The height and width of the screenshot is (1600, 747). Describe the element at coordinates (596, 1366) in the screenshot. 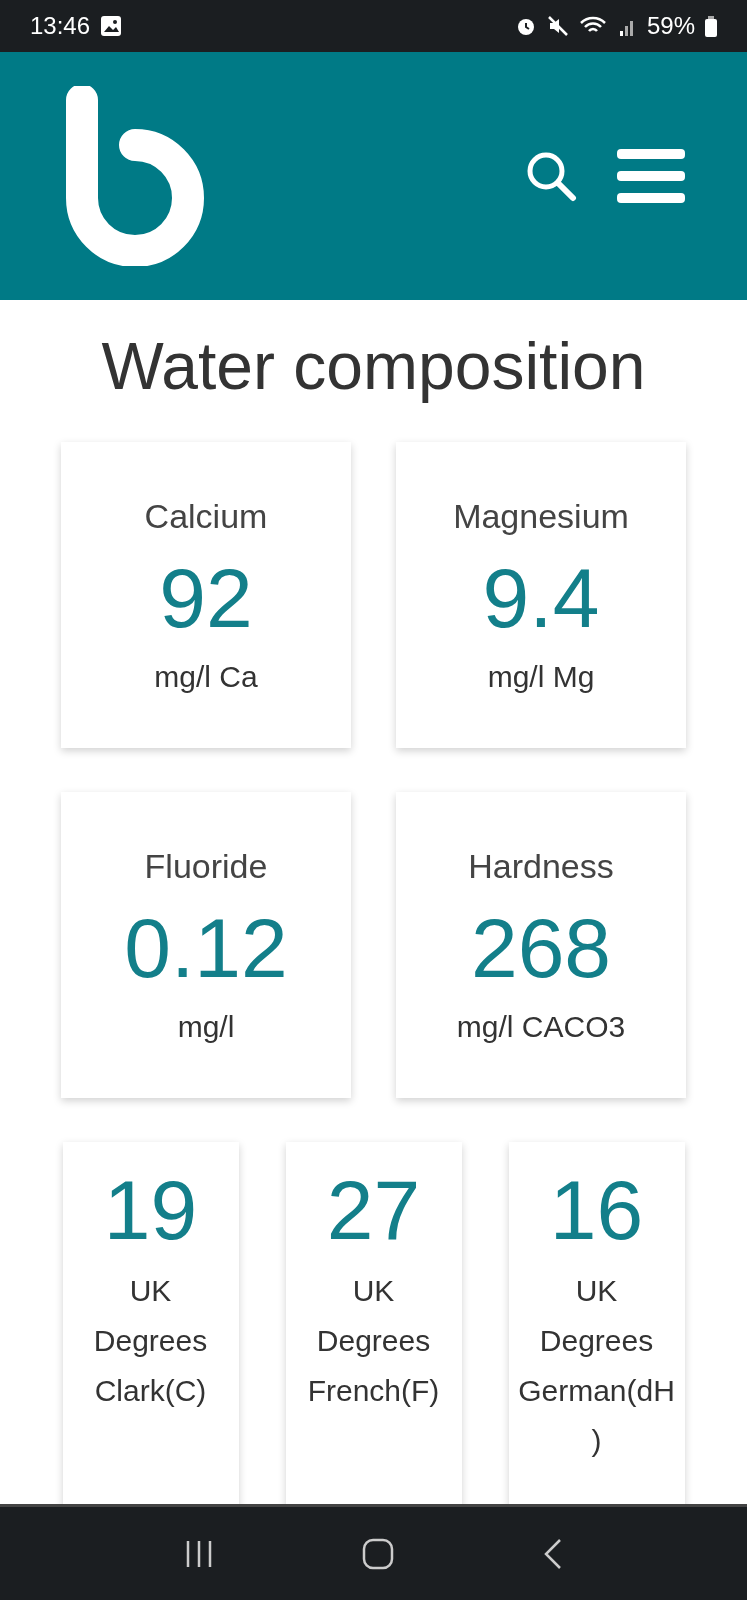

I see `hardness-unit: UK Degrees German(dH)` at that location.